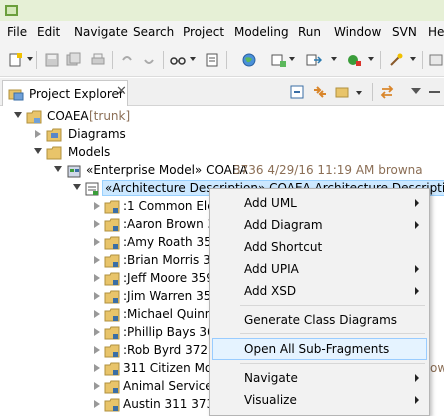 The image size is (444, 416). Describe the element at coordinates (297, 92) in the screenshot. I see `collapse-all-icon` at that location.